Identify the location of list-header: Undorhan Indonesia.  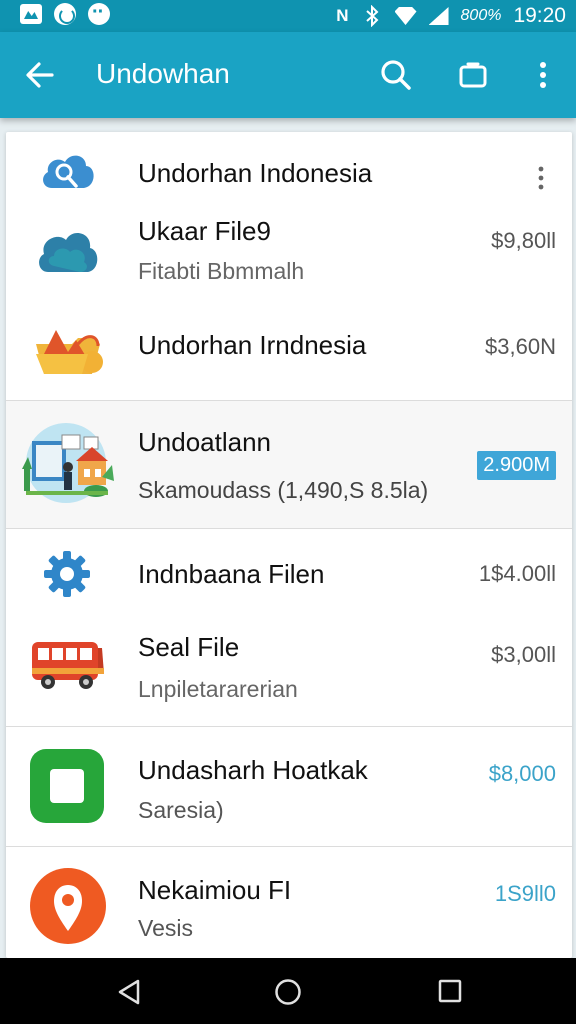
(289, 172).